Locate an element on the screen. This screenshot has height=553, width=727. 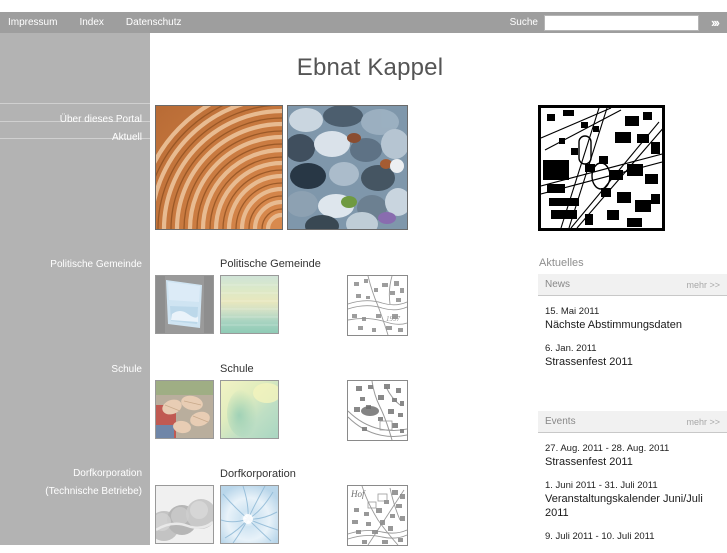
river-stones-image is located at coordinates (348, 171).